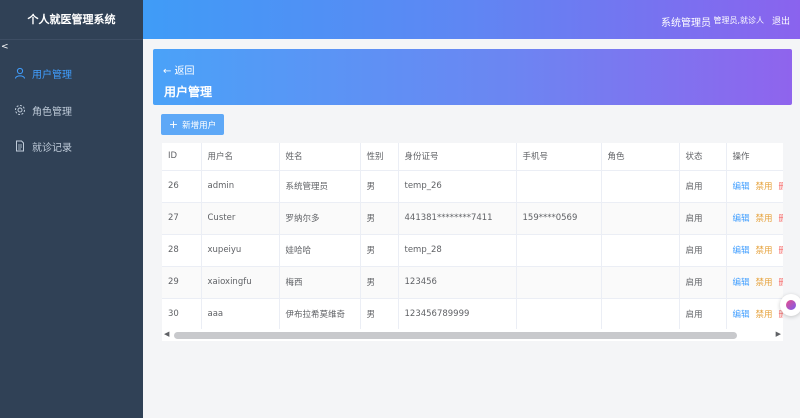 The image size is (800, 418). I want to click on cell-idcard: 123456789999, so click(457, 314).